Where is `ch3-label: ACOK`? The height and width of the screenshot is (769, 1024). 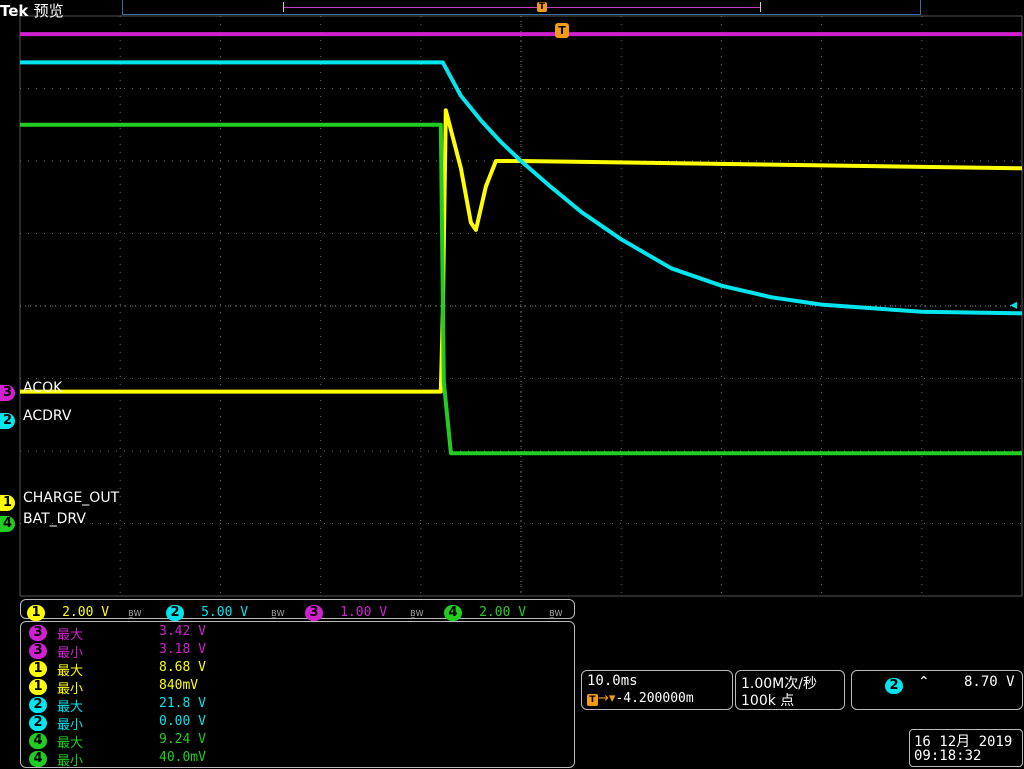
ch3-label: ACOK is located at coordinates (43, 388).